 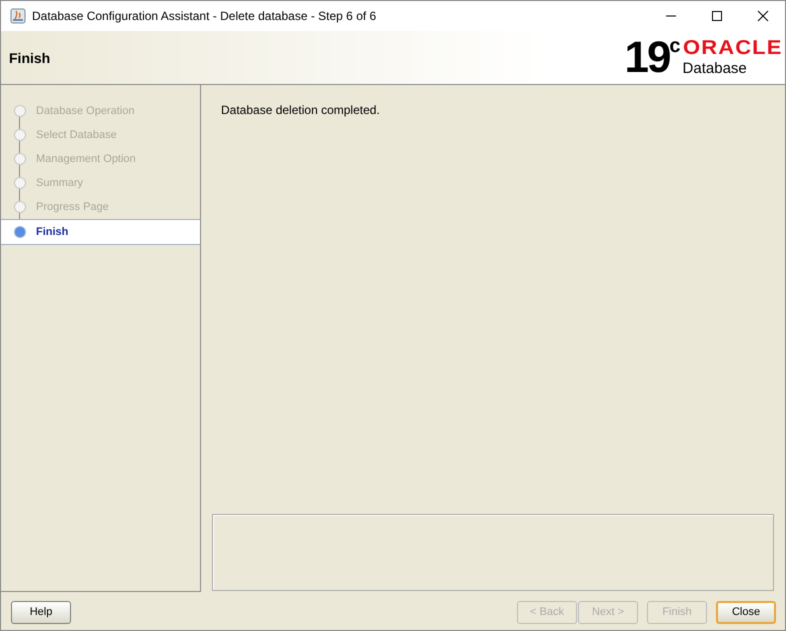 I want to click on step-label: Summary, so click(x=60, y=183).